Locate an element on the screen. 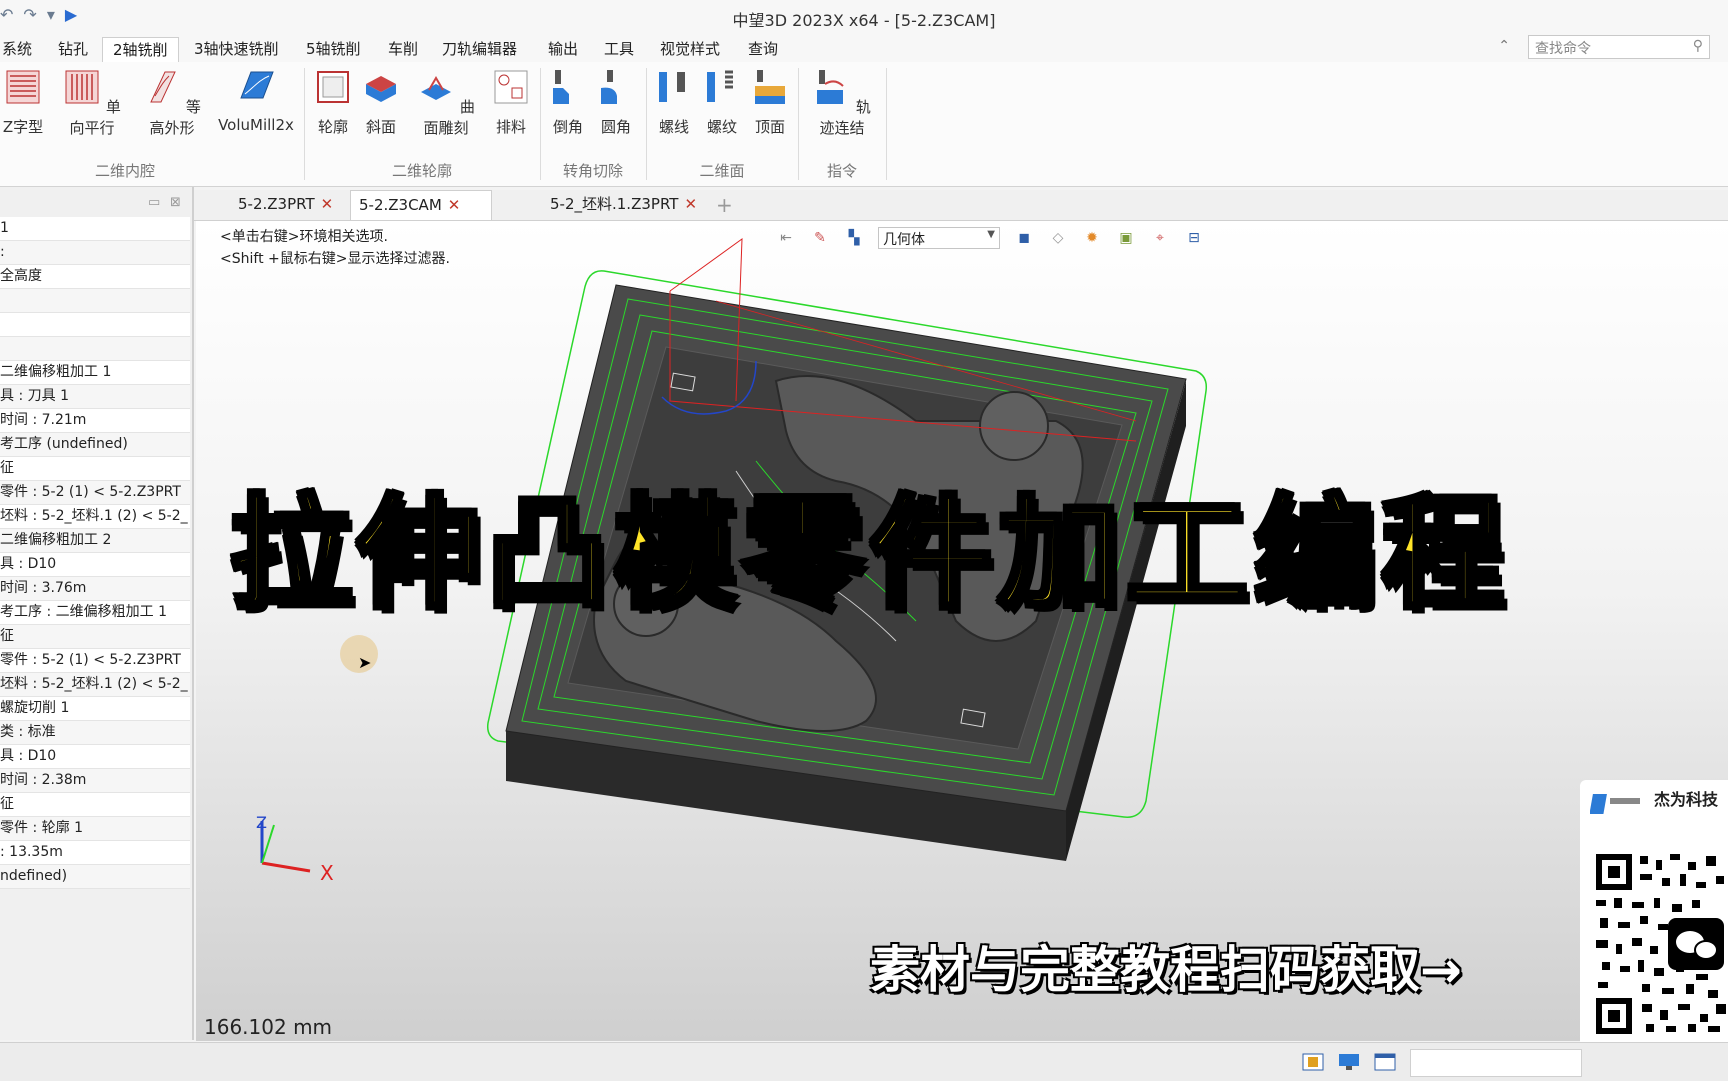 This screenshot has width=1728, height=1081. brand-name: 杰为科技 is located at coordinates (1686, 799).